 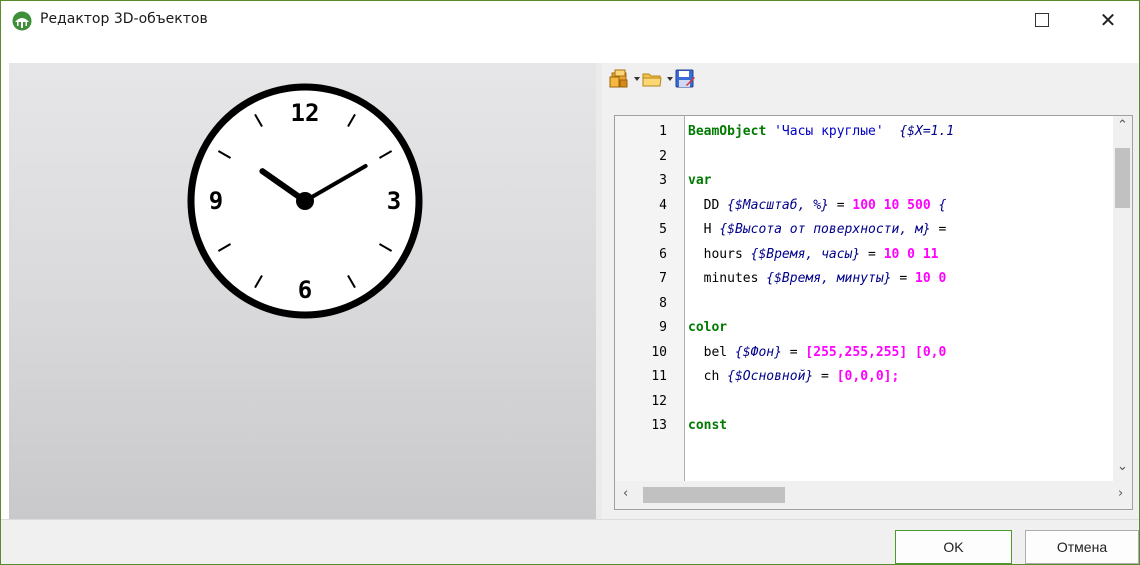 I want to click on clock-center-pin, so click(x=305, y=201).